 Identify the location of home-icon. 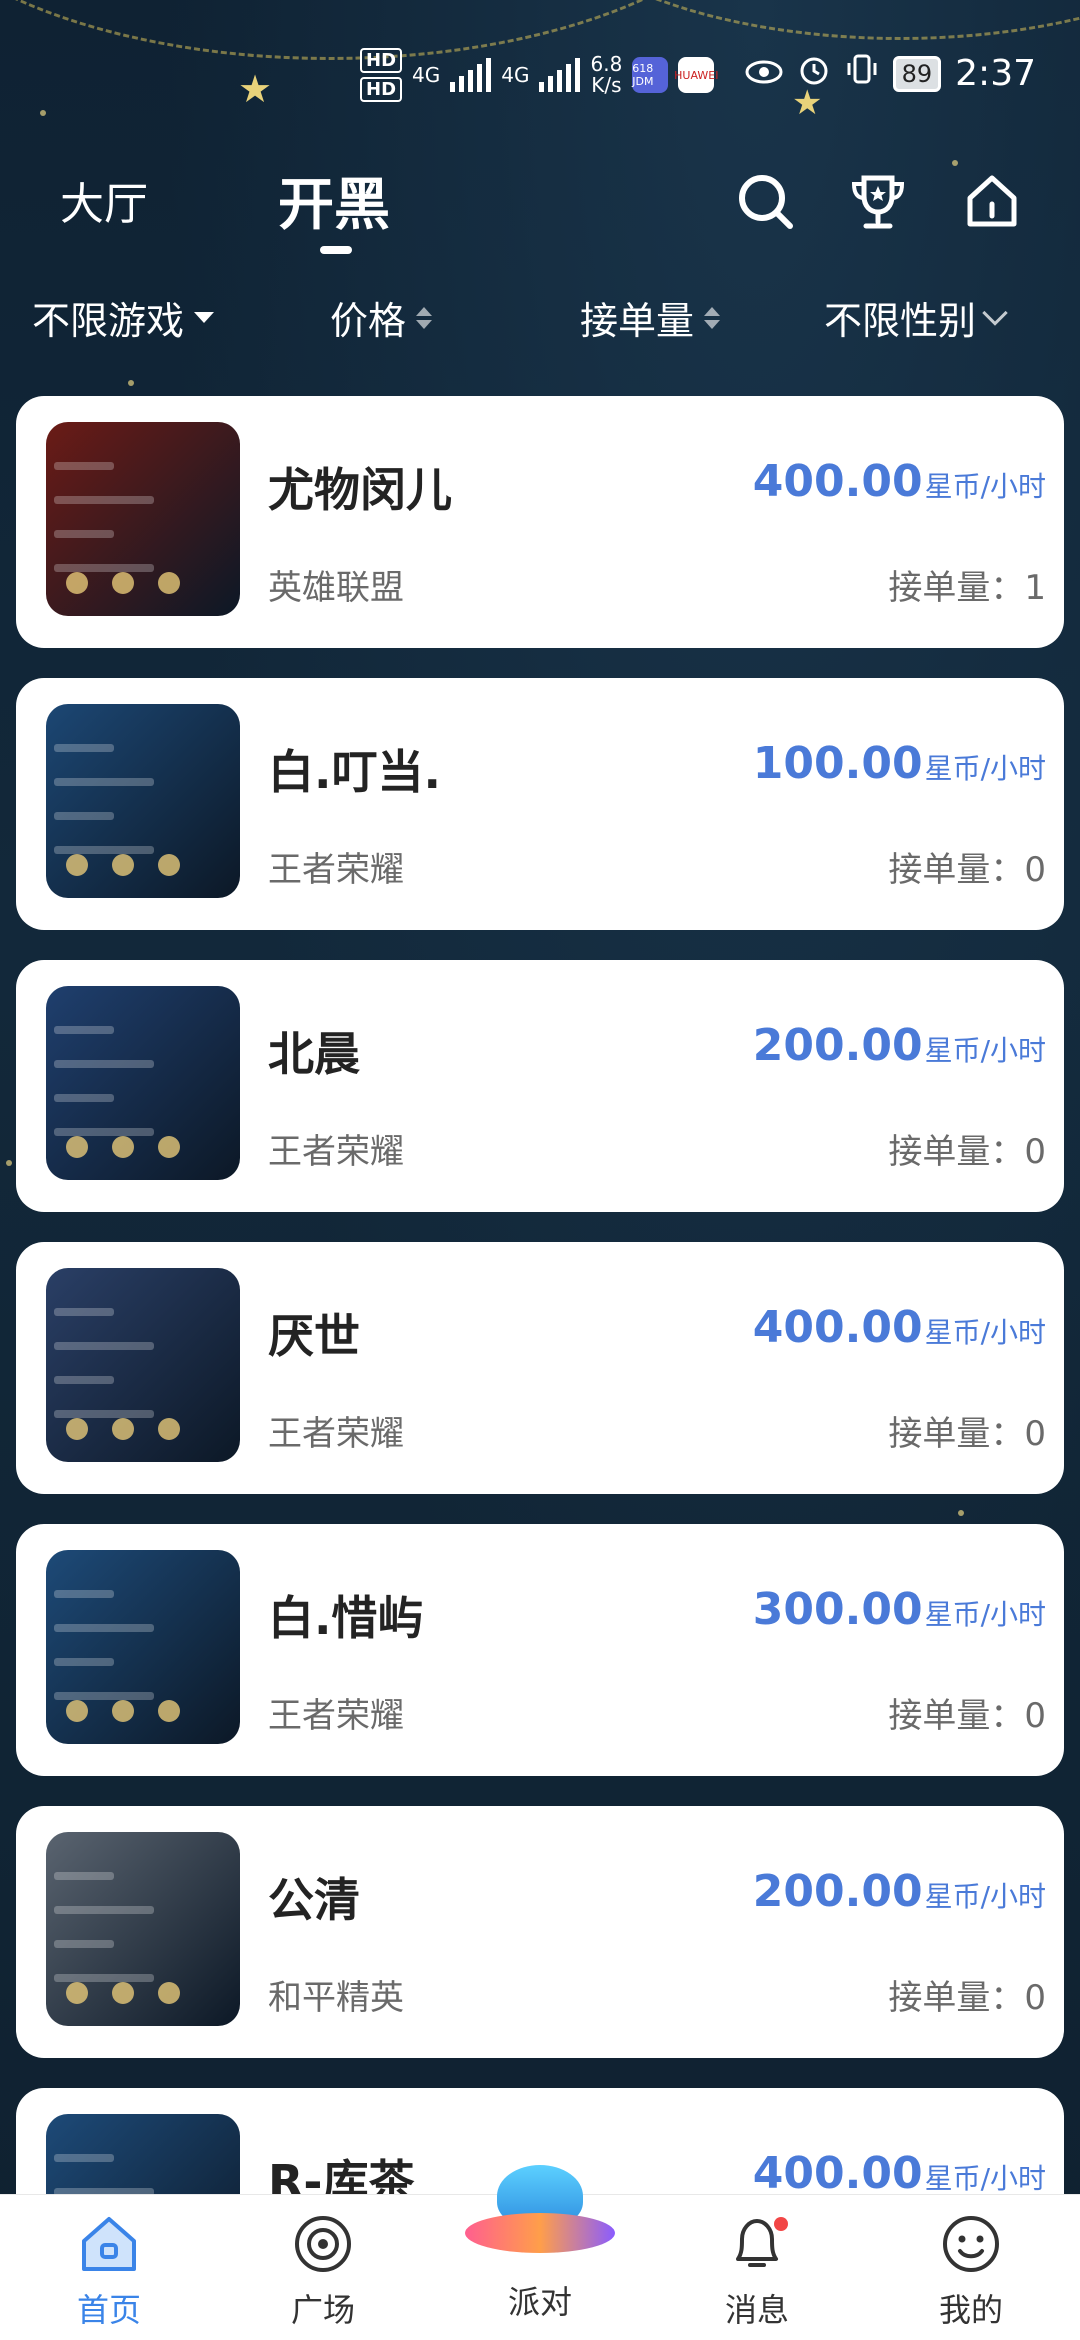
(992, 202).